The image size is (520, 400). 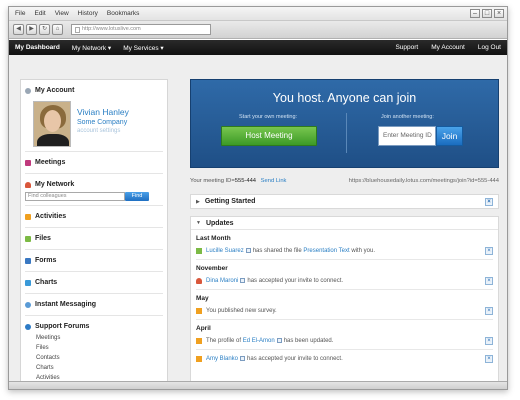 I want to click on nav-my-account: My Account, so click(x=448, y=47).